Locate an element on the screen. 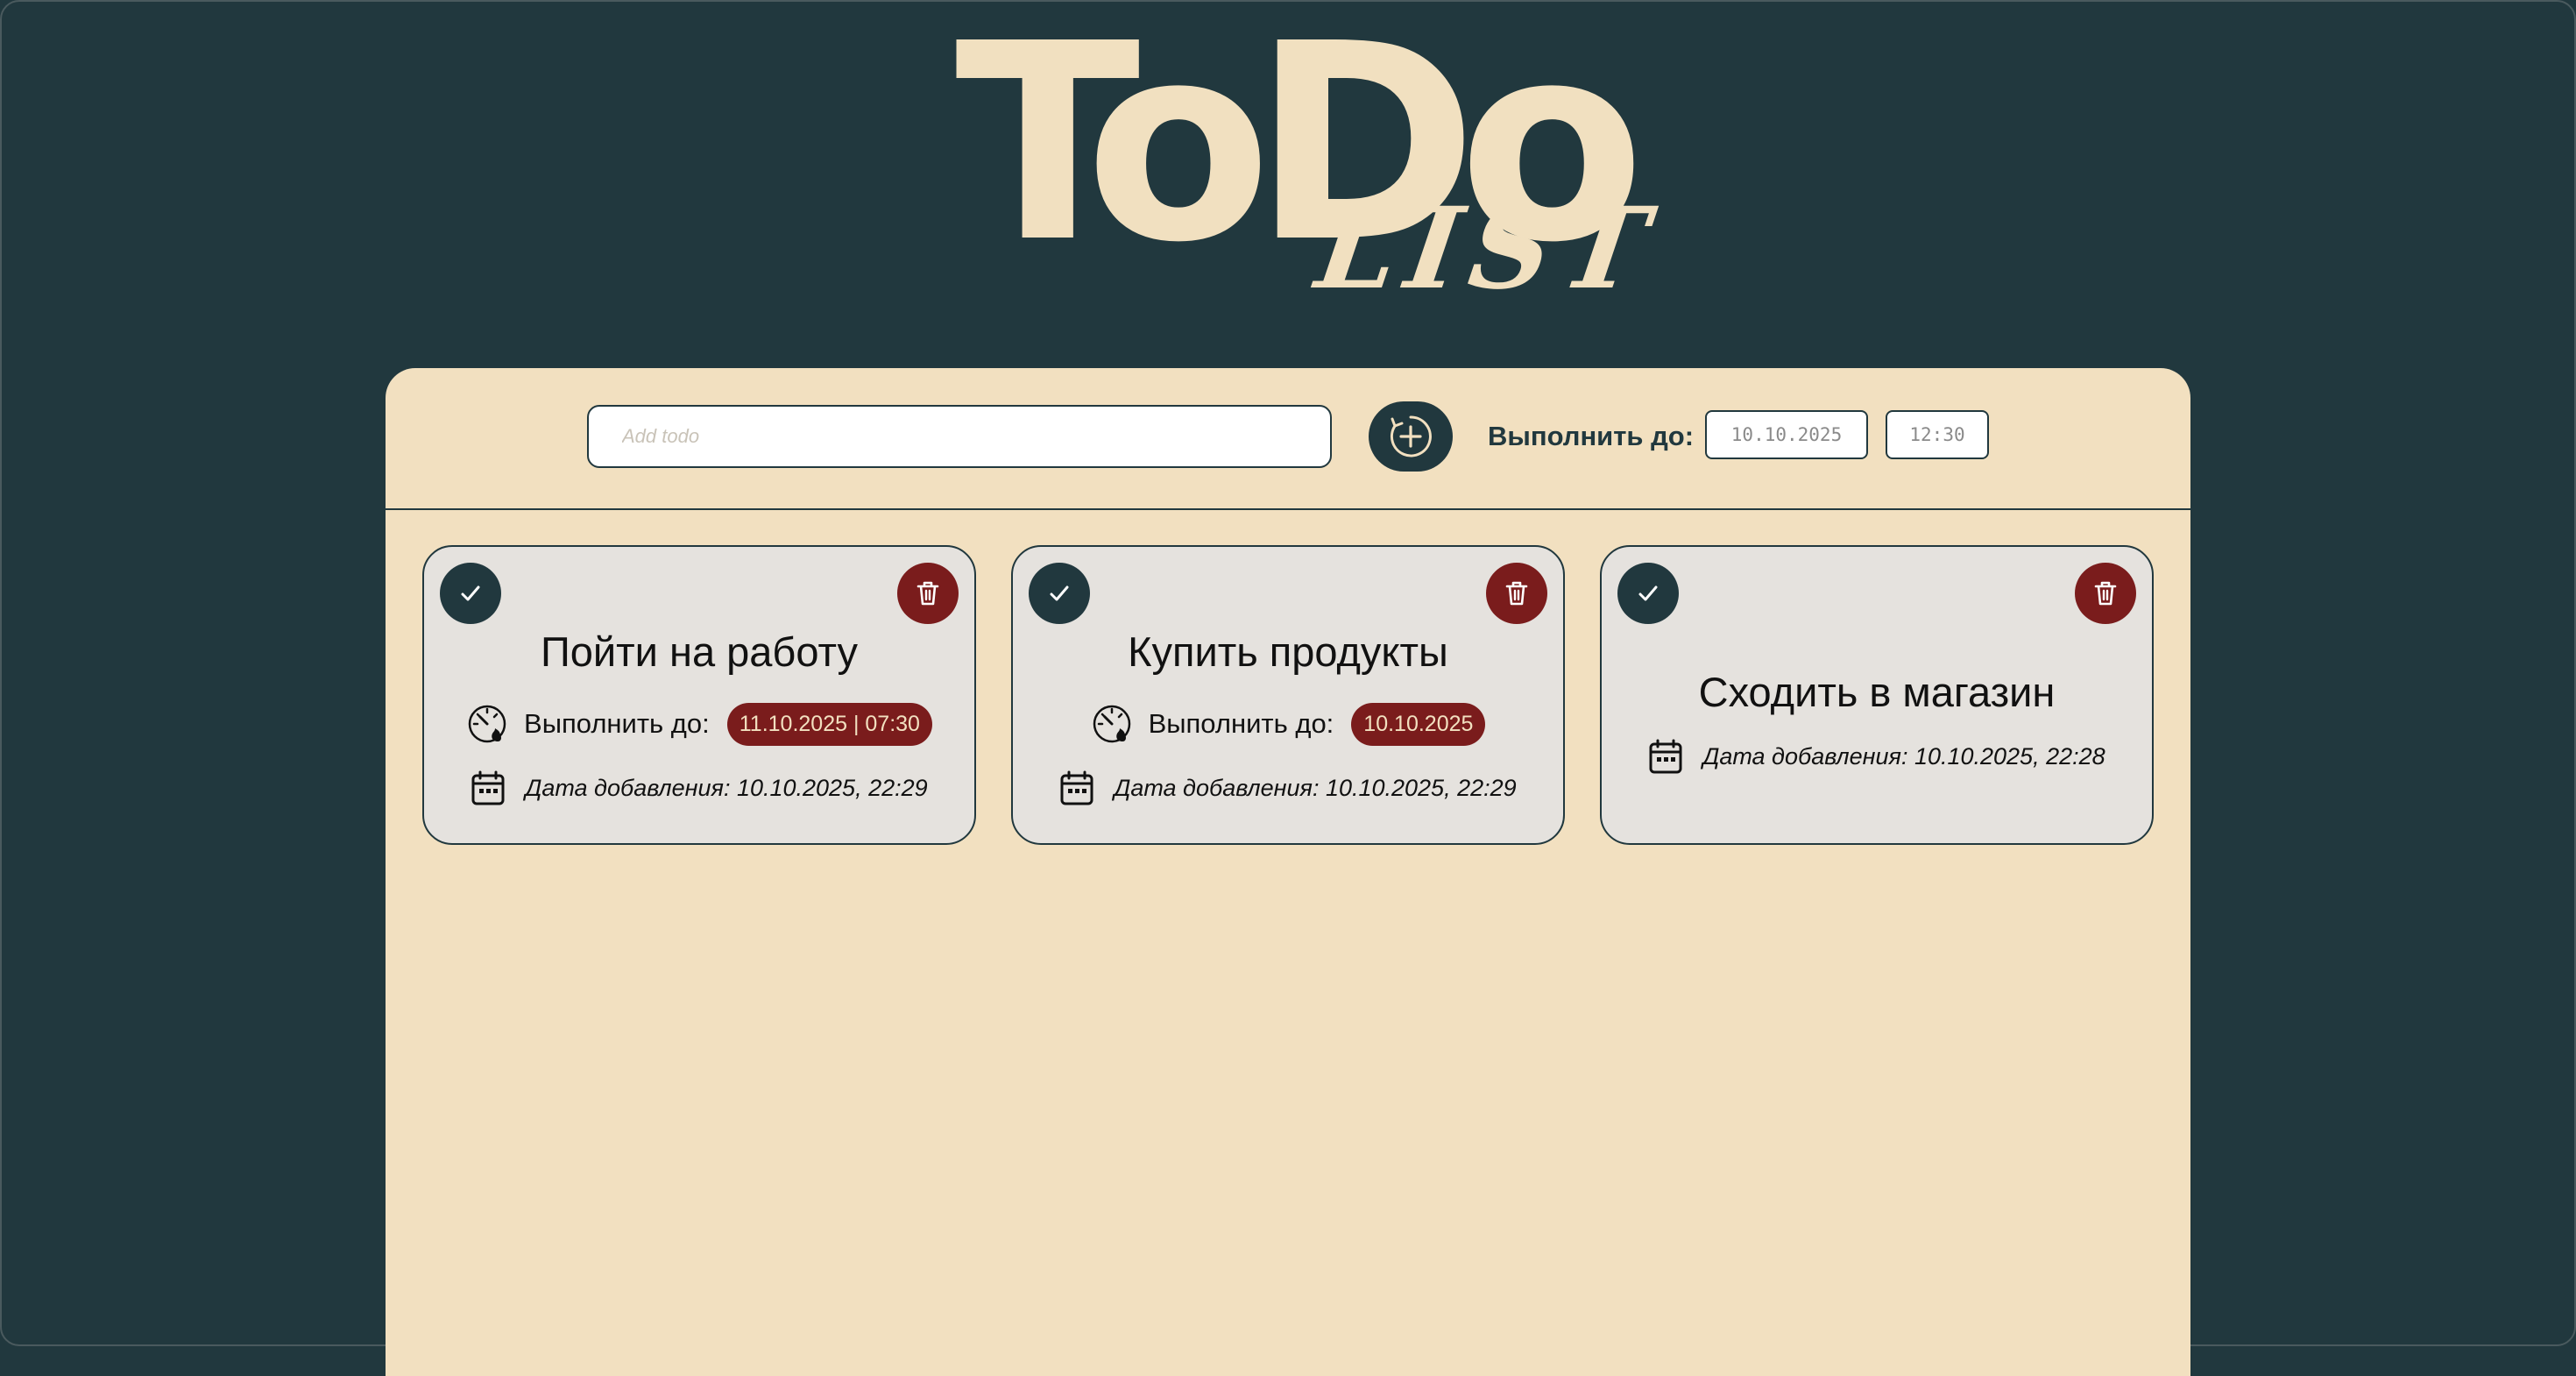 This screenshot has height=1376, width=2576. add-todo-input is located at coordinates (959, 436).